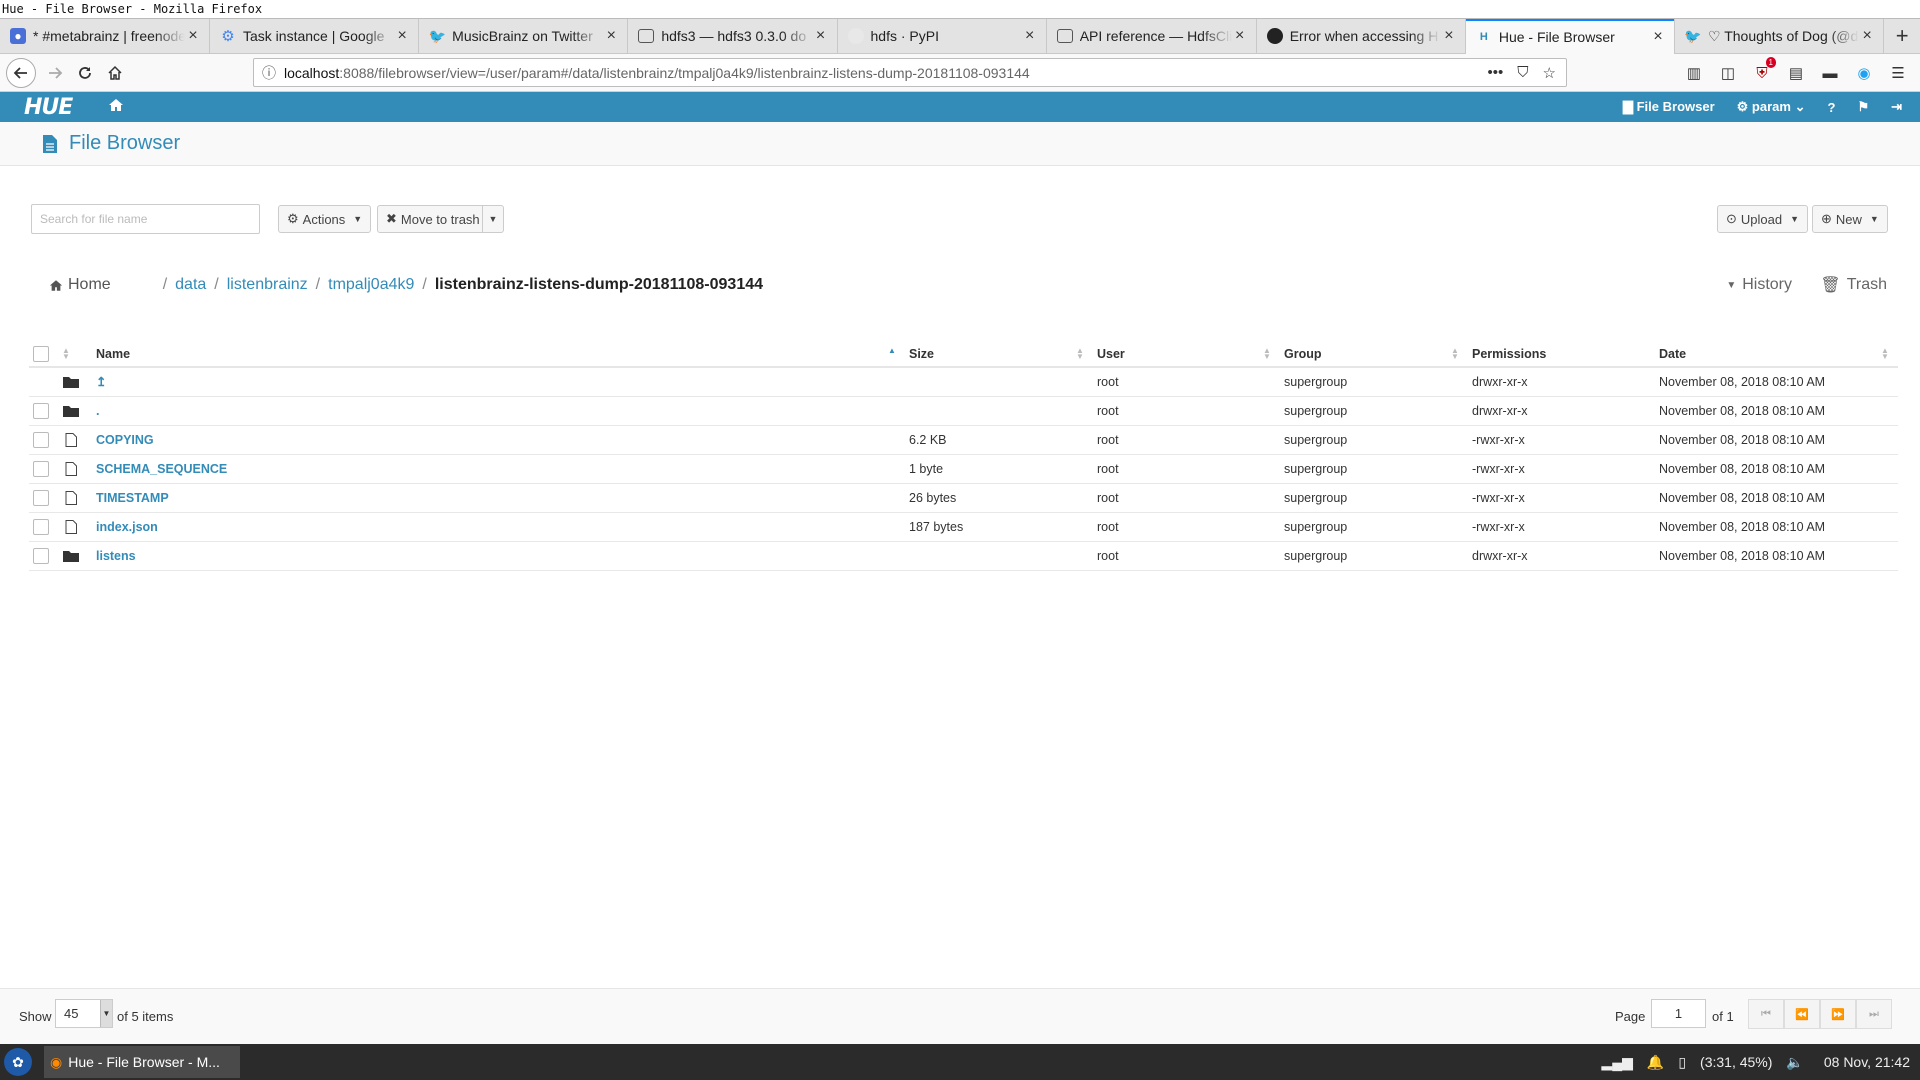  I want to click on file-name-cell: SCHEMA_SEQUENCE, so click(492, 469).